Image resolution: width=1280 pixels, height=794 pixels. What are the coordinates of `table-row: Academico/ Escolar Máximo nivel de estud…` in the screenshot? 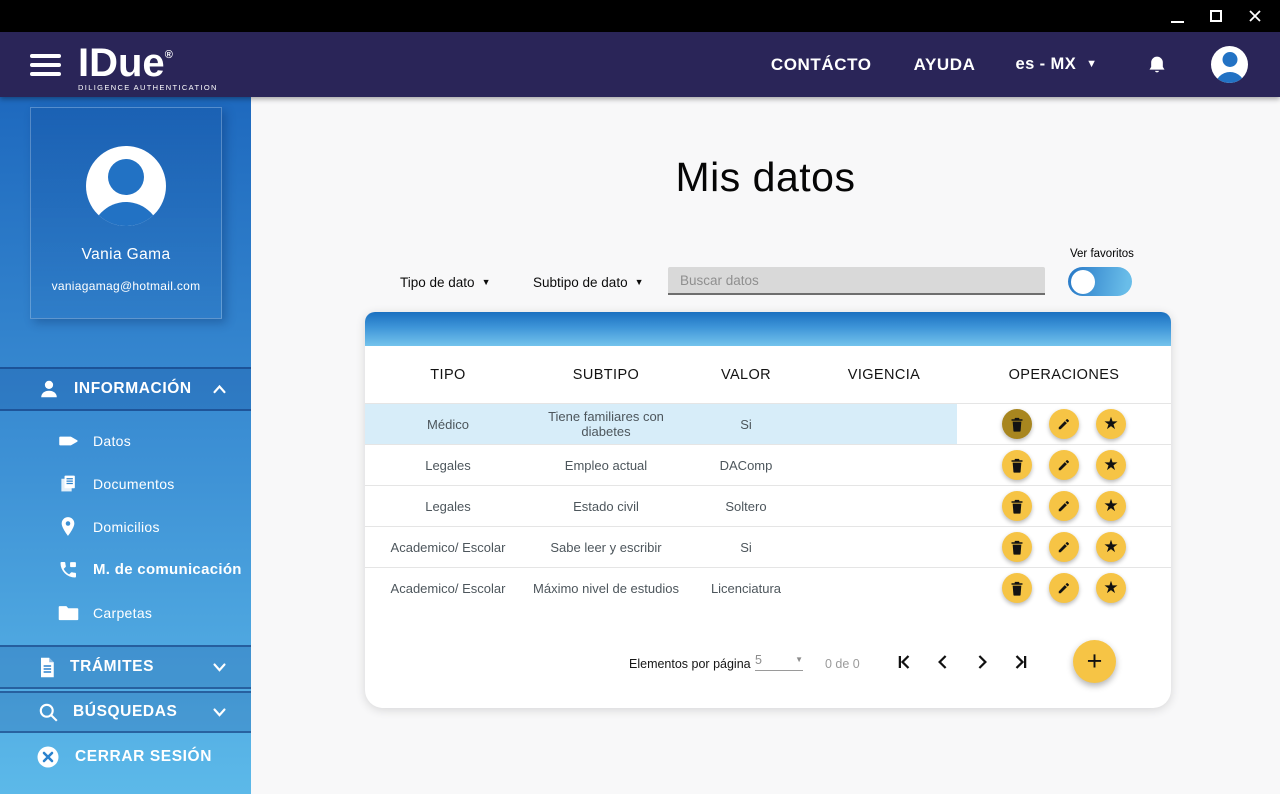 It's located at (768, 587).